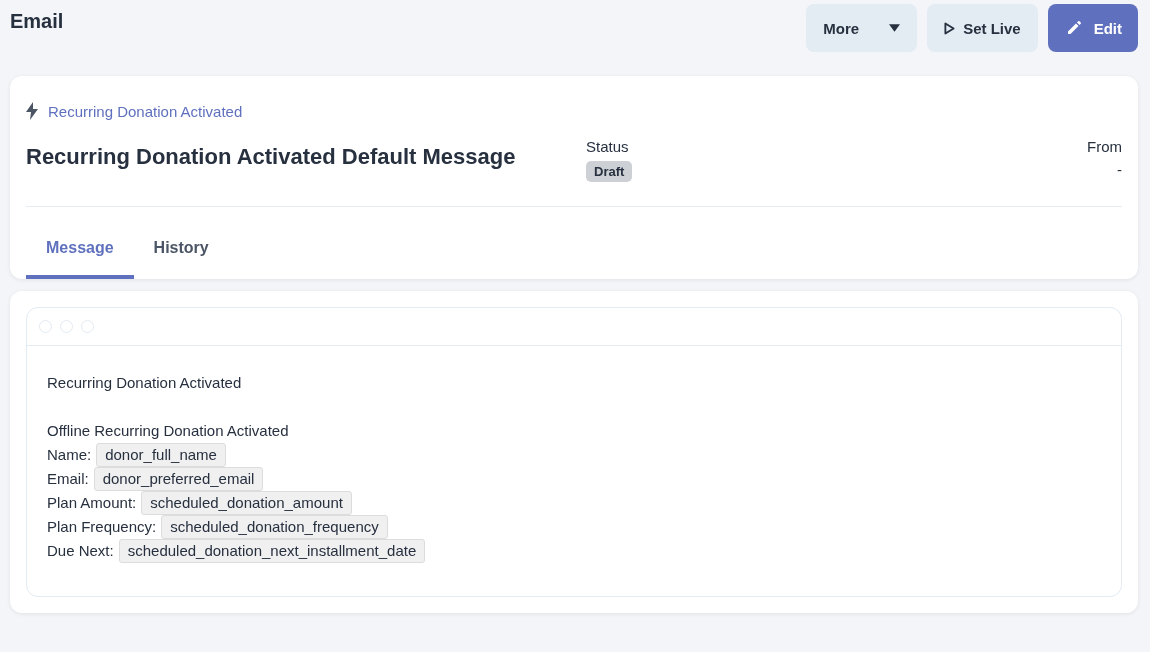 The image size is (1150, 652). Describe the element at coordinates (145, 111) in the screenshot. I see `trigger-label: Recurring Donation Activated` at that location.